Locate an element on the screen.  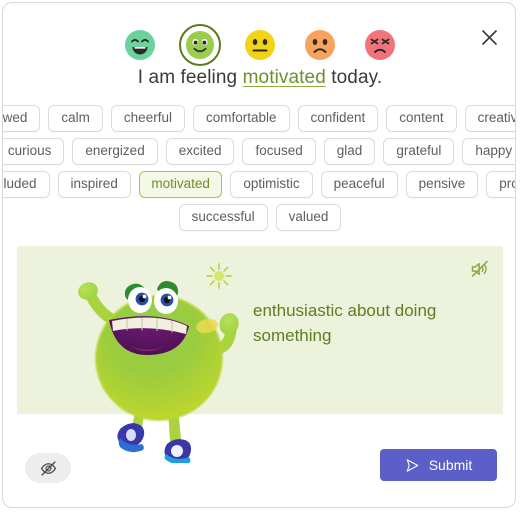
tag-successful: successful is located at coordinates (223, 217).